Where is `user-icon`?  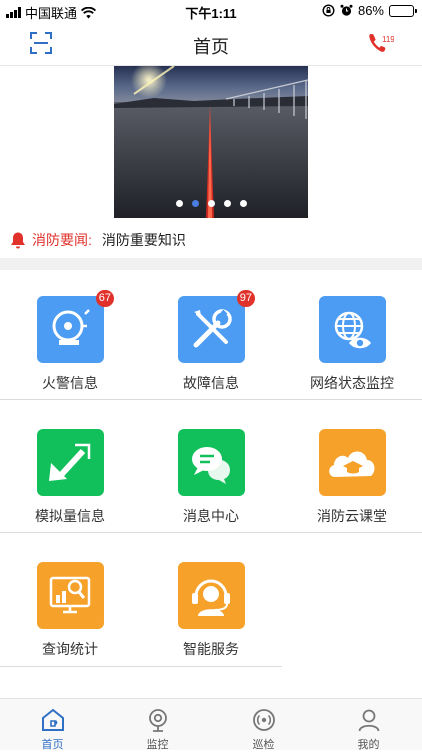
user-icon is located at coordinates (369, 720).